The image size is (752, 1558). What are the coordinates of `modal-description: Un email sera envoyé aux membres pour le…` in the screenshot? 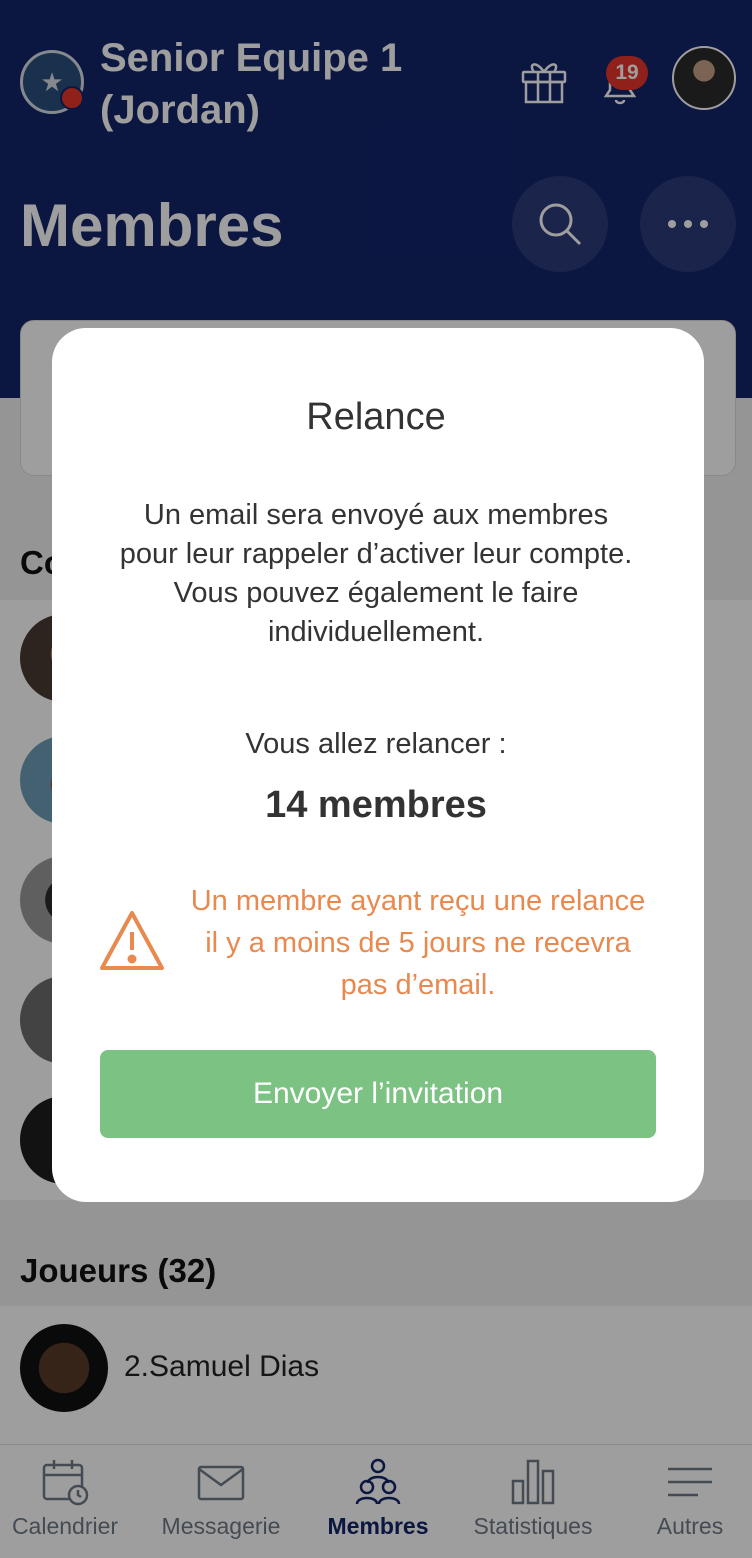 It's located at (376, 573).